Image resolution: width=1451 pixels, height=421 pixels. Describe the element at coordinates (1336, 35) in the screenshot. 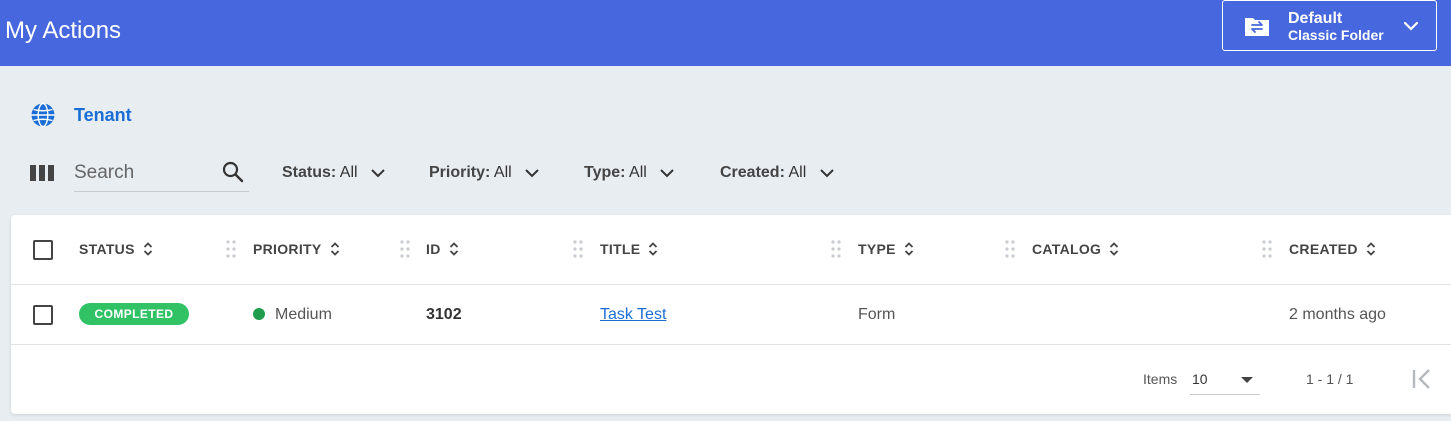

I see `folder-type: Classic Folder` at that location.